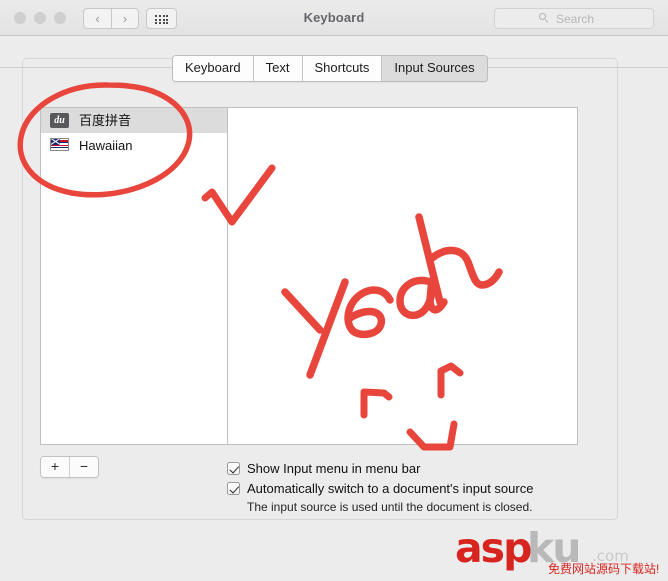 This screenshot has height=581, width=668. I want to click on tab-text: Text, so click(278, 68).